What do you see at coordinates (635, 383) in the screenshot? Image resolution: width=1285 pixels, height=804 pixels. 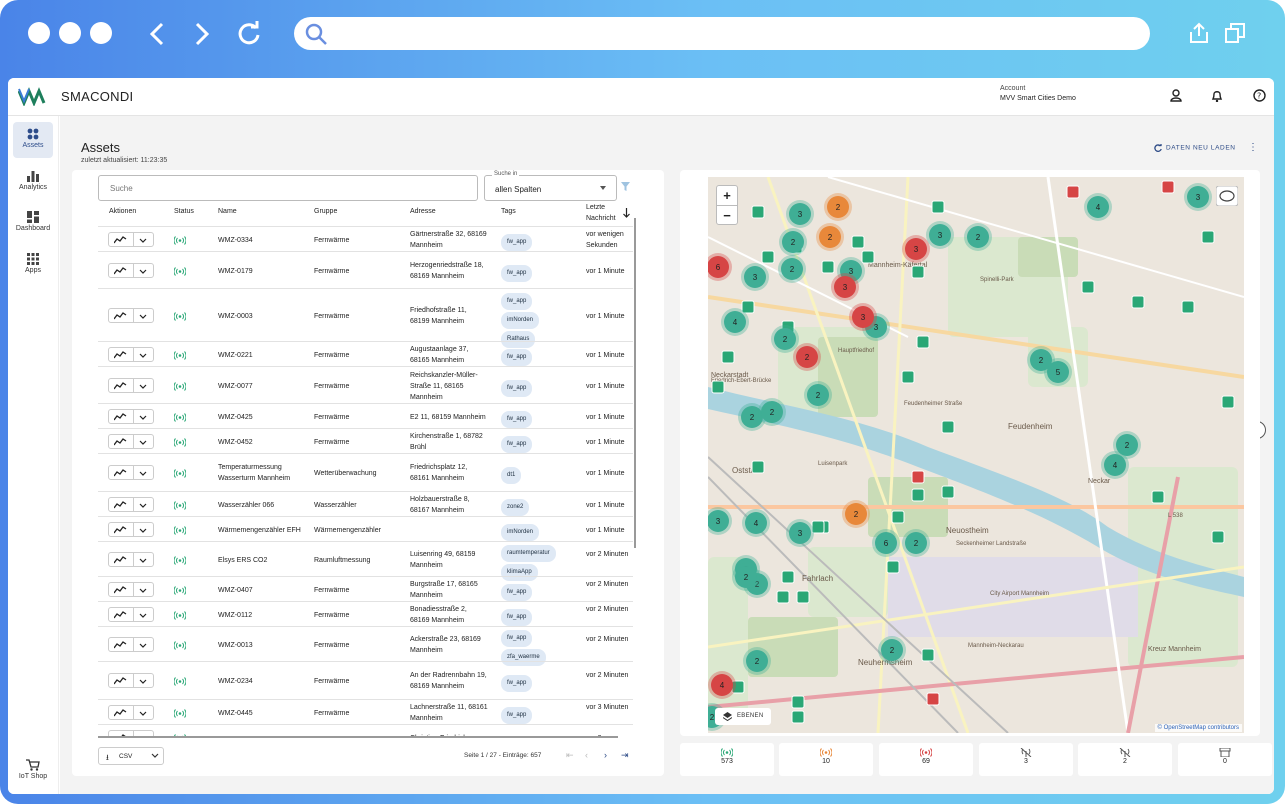 I see `vertical-scrollbar` at bounding box center [635, 383].